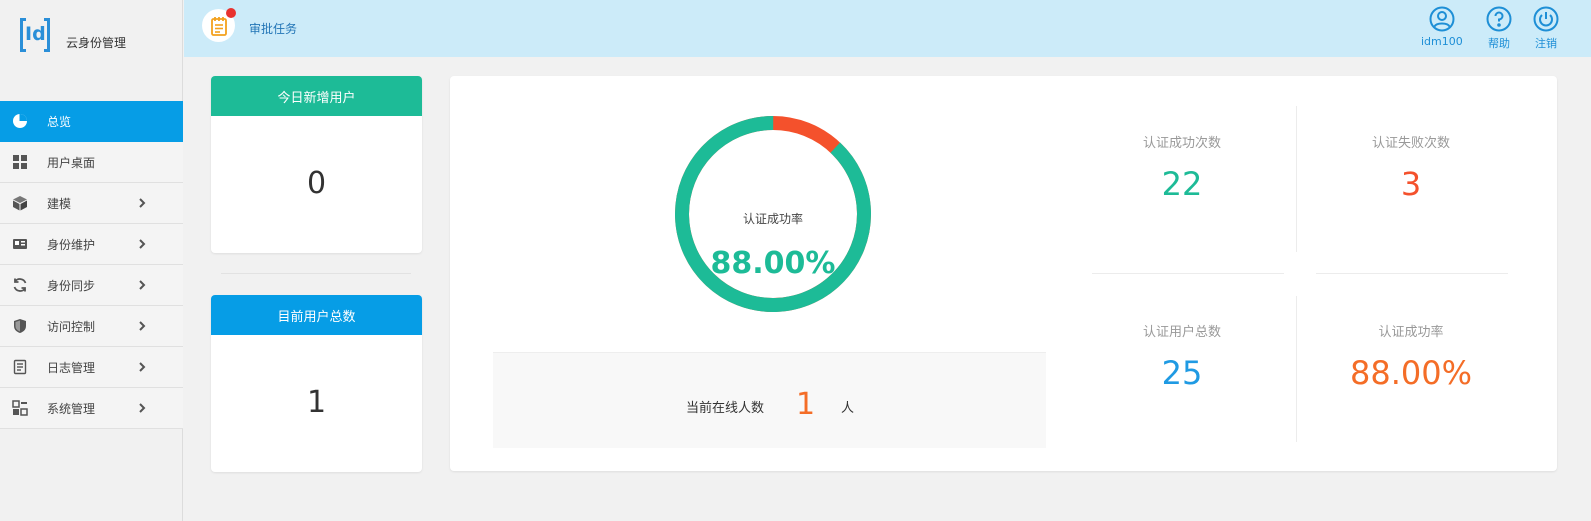 The image size is (1591, 521). Describe the element at coordinates (20, 121) in the screenshot. I see `pie-chart-icon` at that location.